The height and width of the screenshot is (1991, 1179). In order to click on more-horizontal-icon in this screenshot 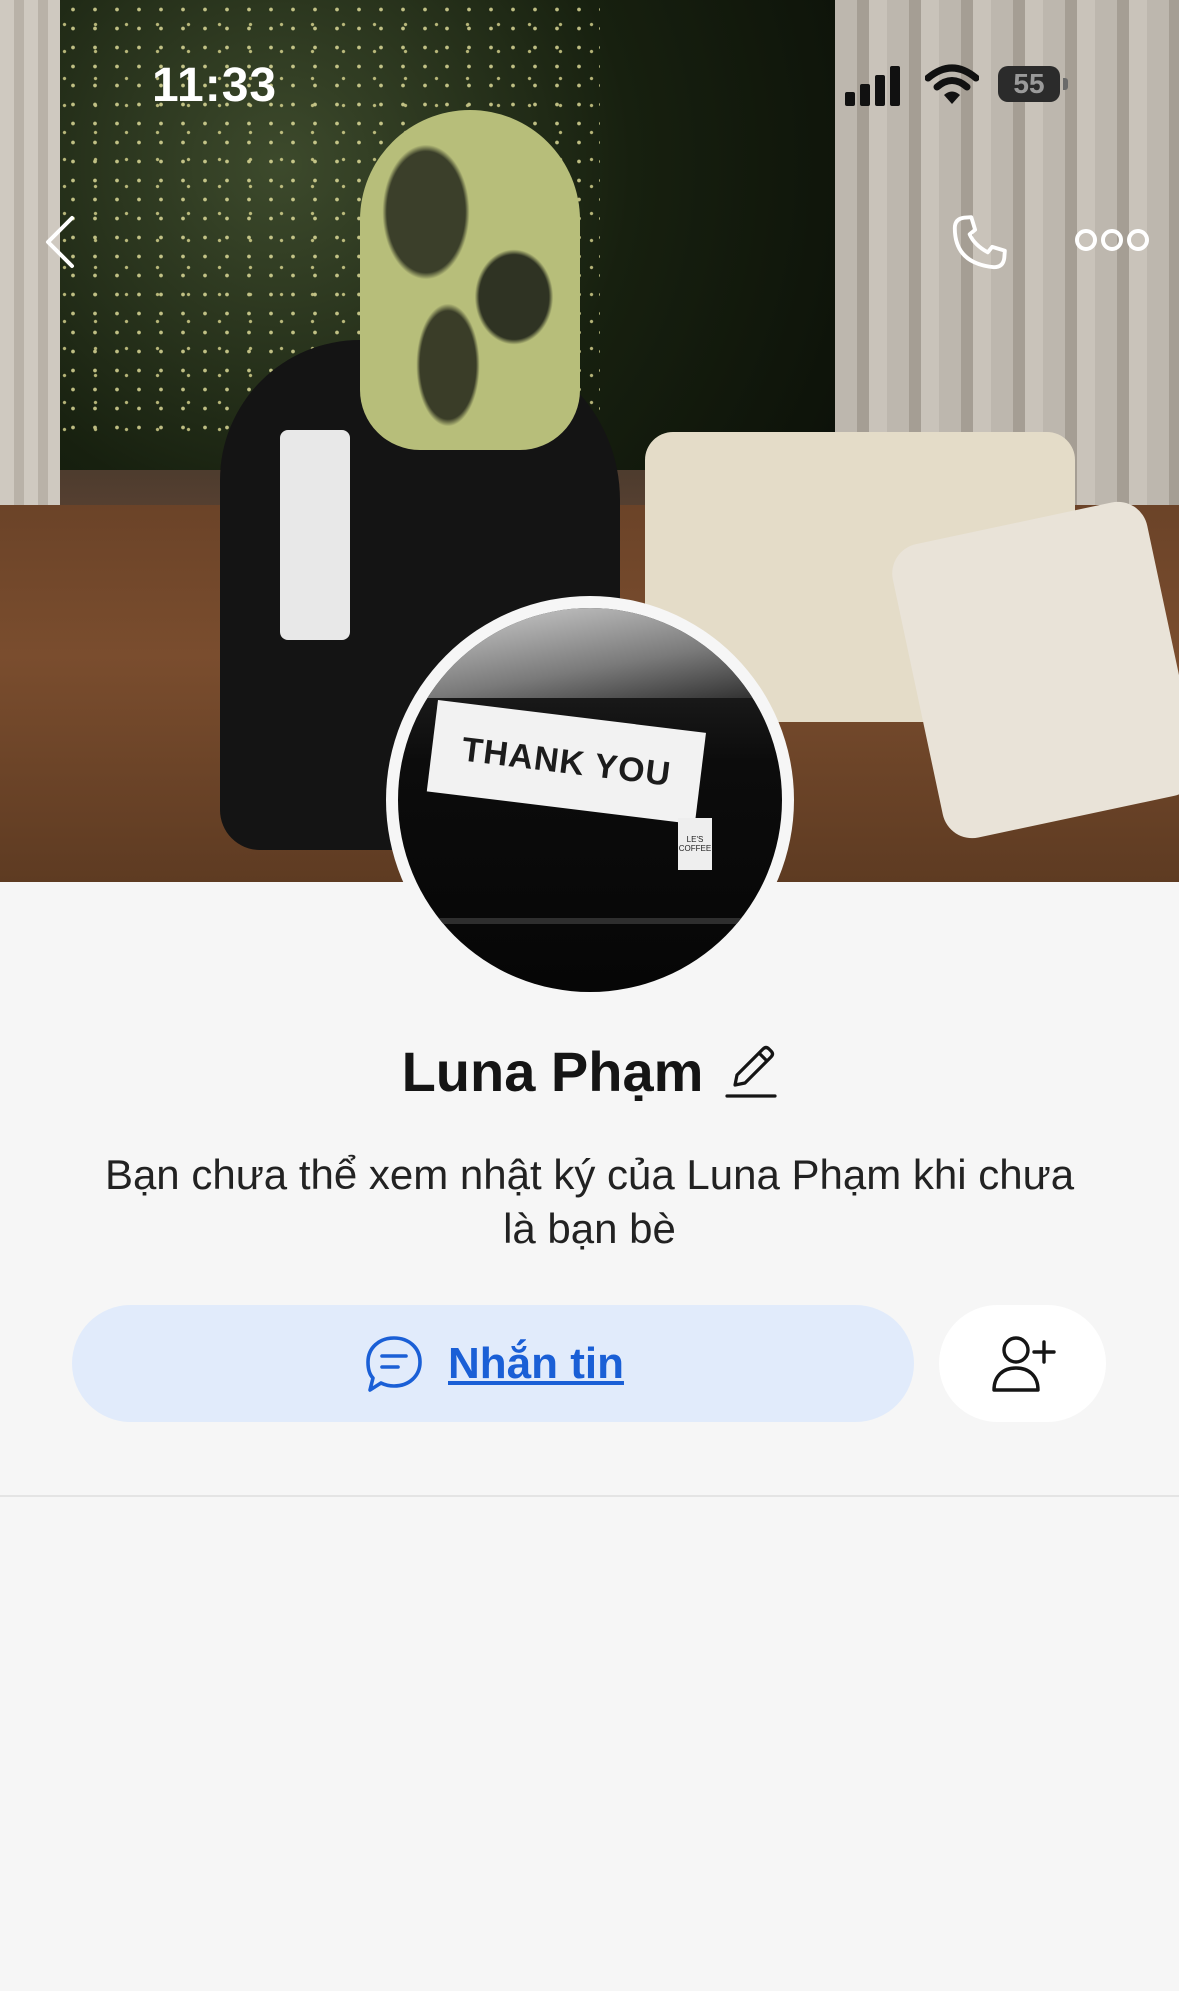, I will do `click(1112, 240)`.